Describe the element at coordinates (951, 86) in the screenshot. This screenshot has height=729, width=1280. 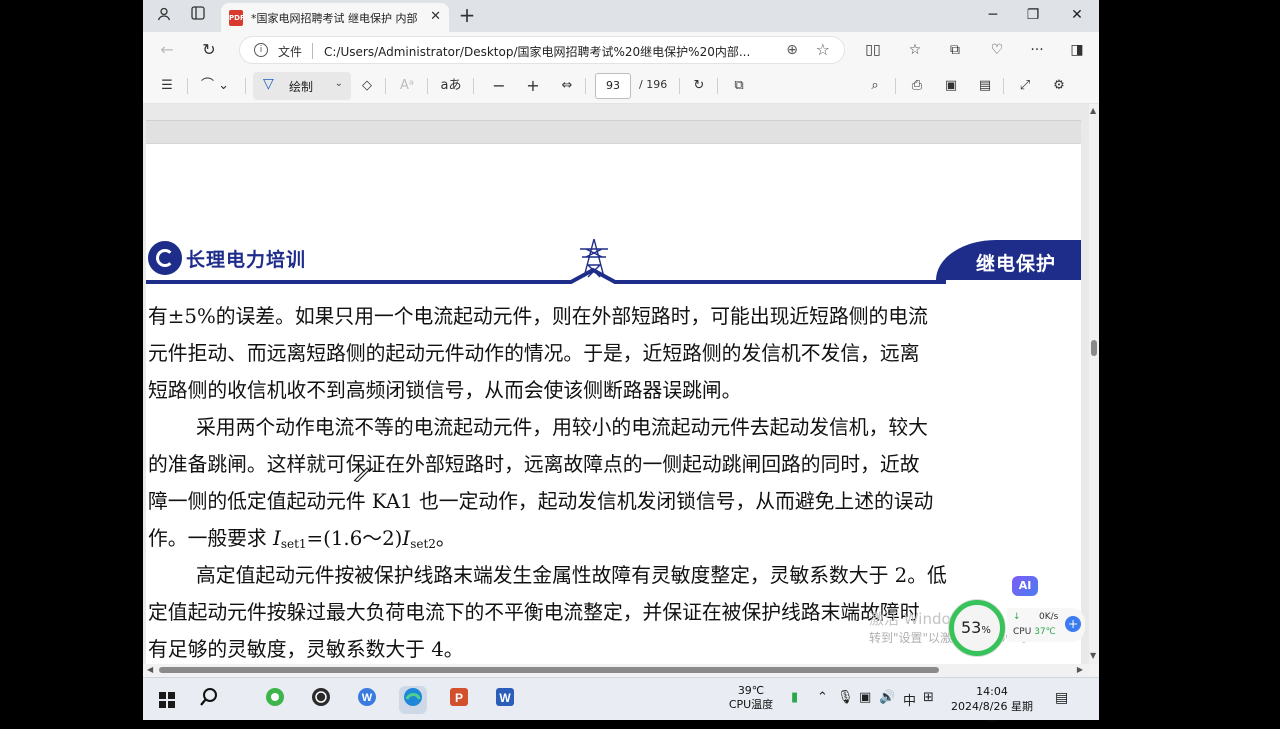
I see `save-icon: ▣` at that location.